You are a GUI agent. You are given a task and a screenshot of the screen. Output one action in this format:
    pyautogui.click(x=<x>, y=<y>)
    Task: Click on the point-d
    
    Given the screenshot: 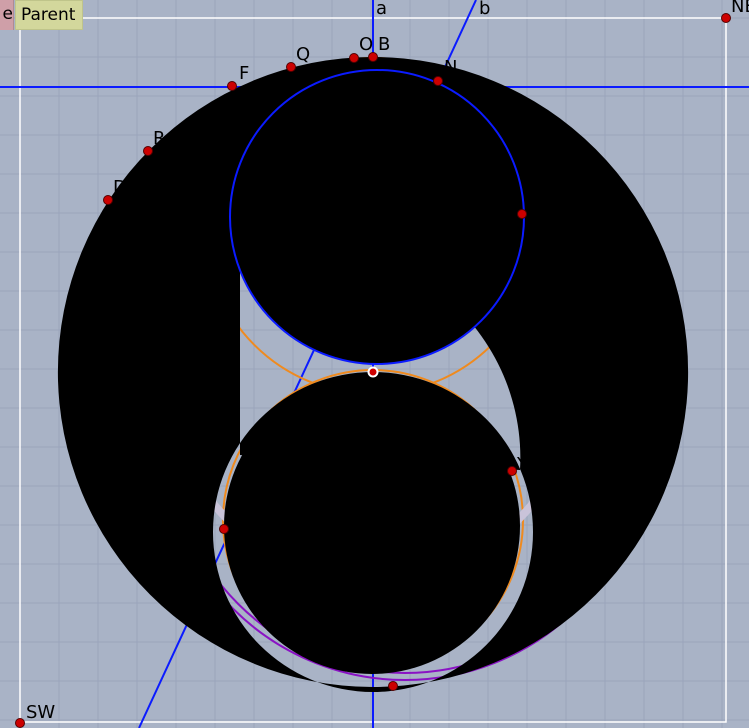 What is the action you would take?
    pyautogui.click(x=108, y=200)
    